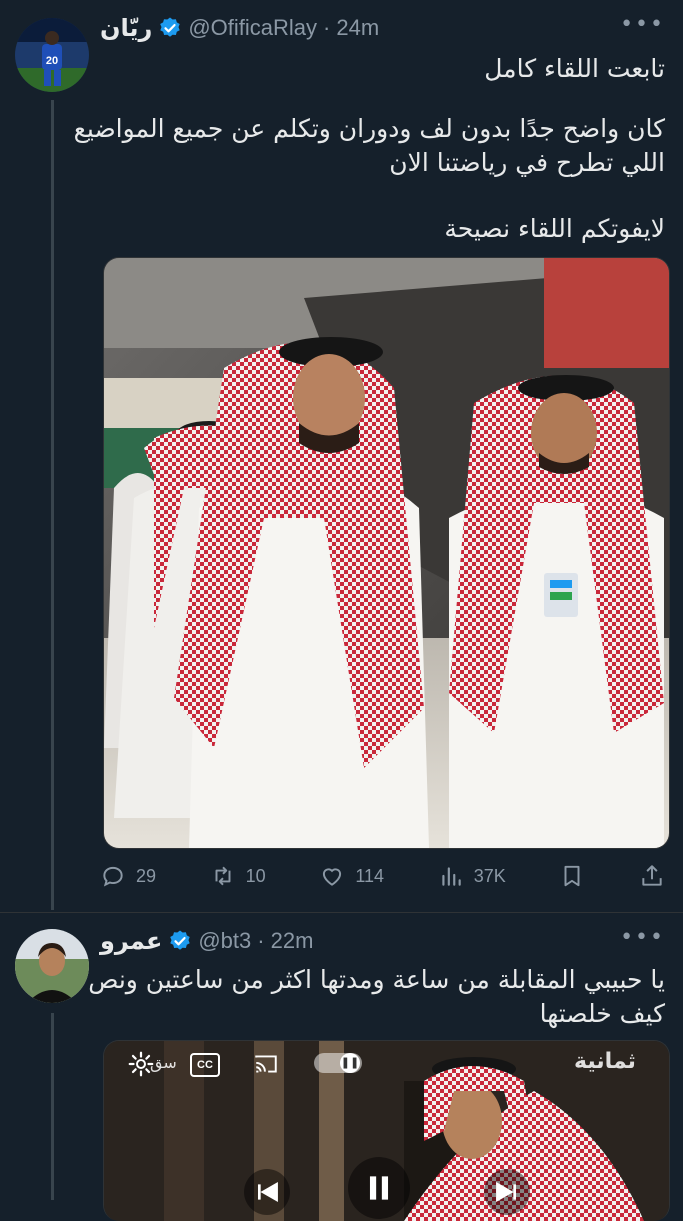  I want to click on tweet-text-line: تابعت اللقاء كامل, so click(574, 68).